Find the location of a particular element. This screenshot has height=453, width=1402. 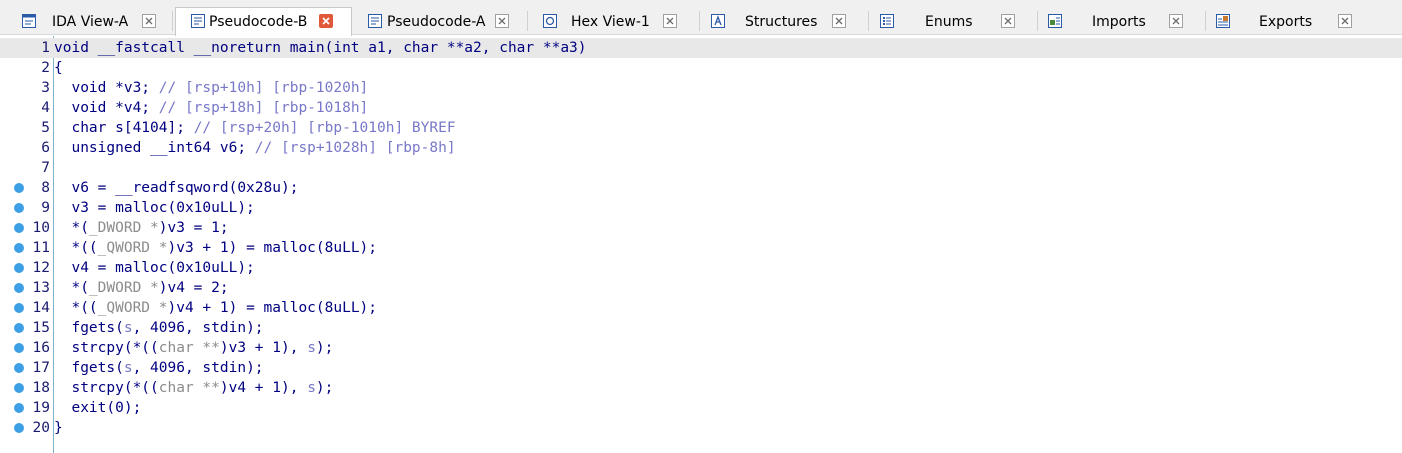

code-token: ); is located at coordinates (324, 348).